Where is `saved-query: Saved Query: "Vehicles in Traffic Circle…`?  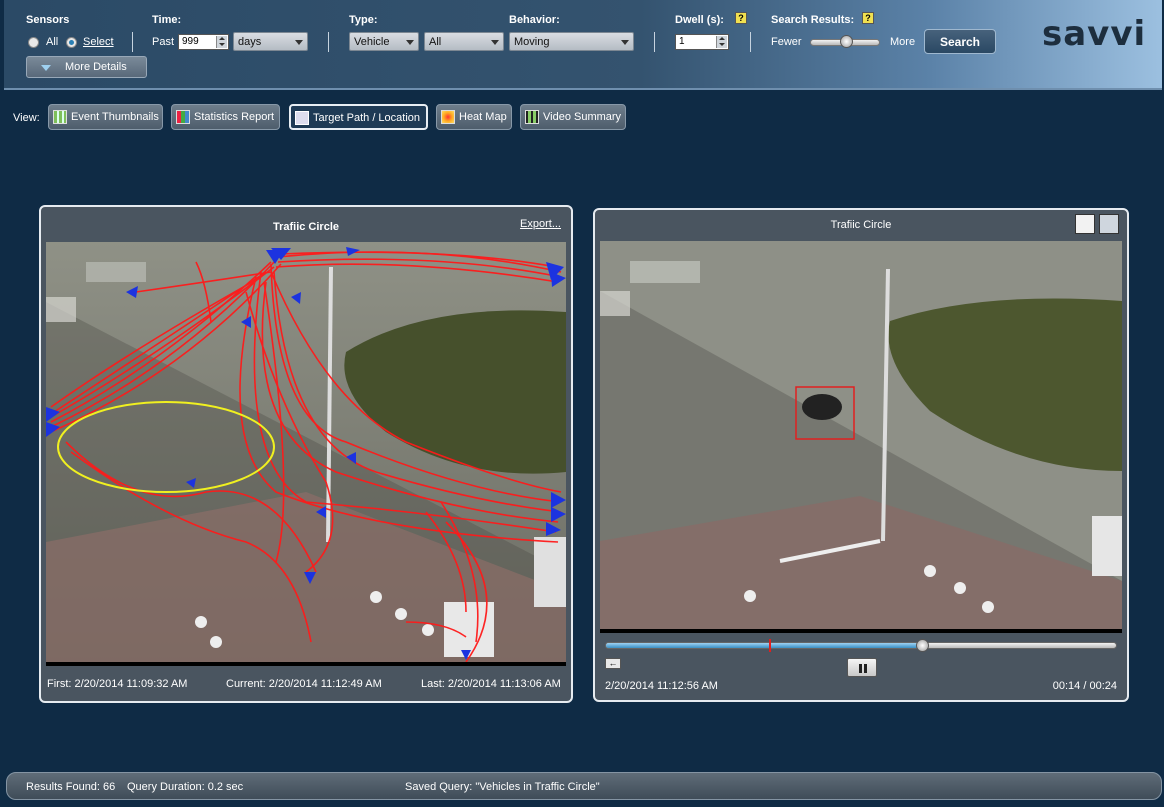 saved-query: Saved Query: "Vehicles in Traffic Circle… is located at coordinates (502, 787).